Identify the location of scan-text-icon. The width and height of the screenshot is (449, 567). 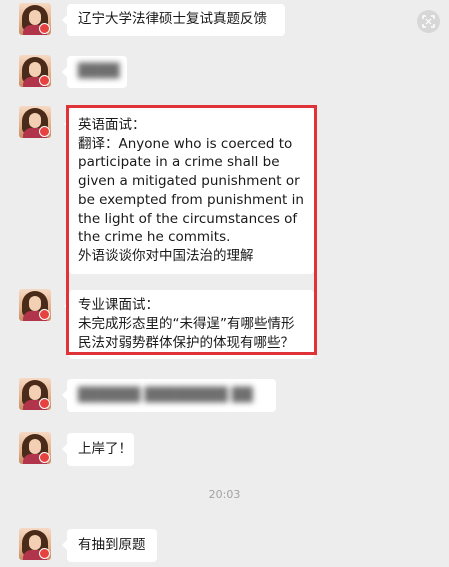
(428, 21).